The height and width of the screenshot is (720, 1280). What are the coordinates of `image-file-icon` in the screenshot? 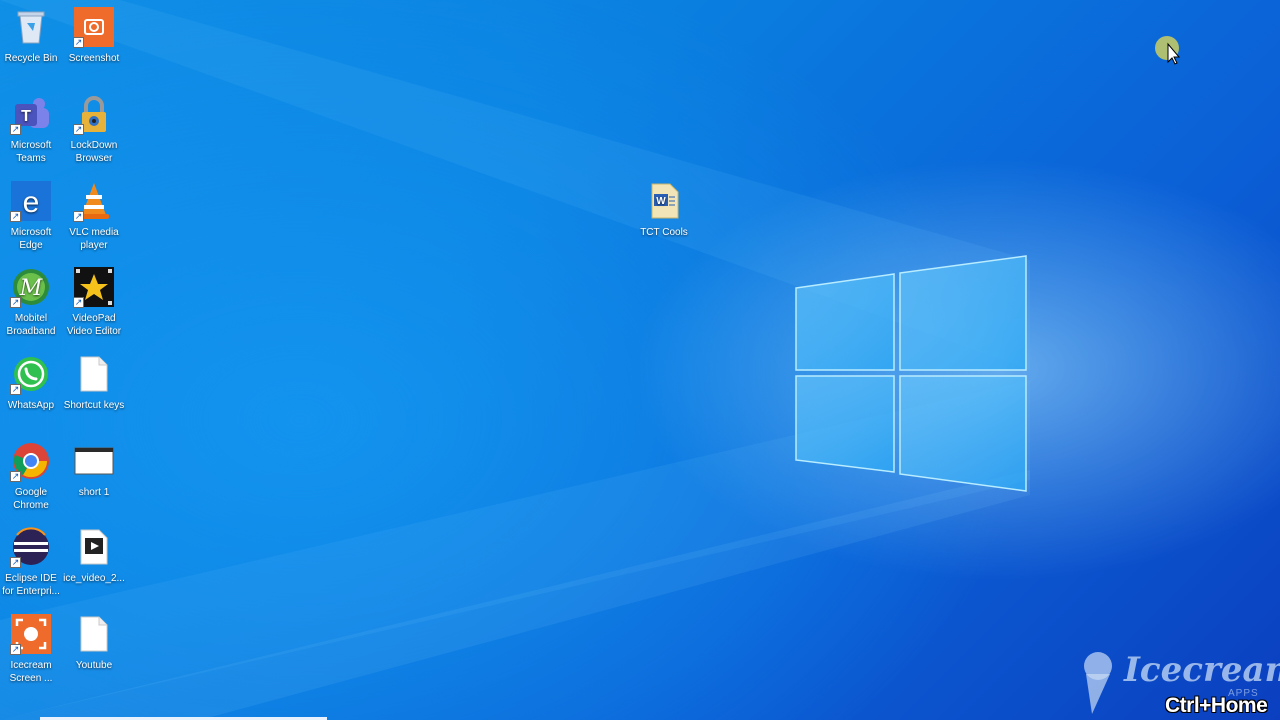 It's located at (94, 461).